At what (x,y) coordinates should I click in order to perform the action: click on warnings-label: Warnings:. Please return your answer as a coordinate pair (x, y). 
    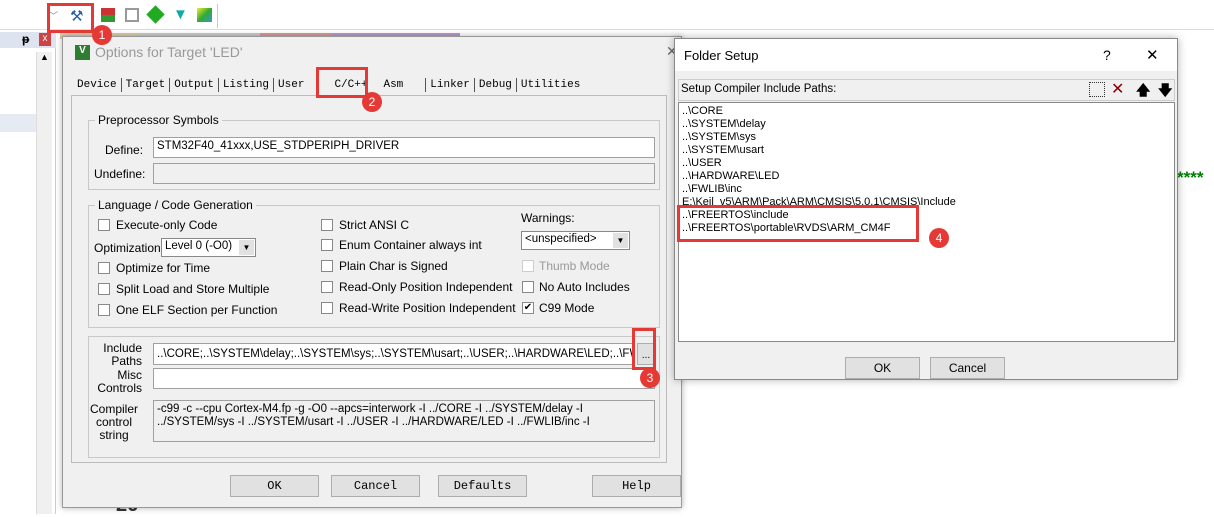
    Looking at the image, I should click on (548, 218).